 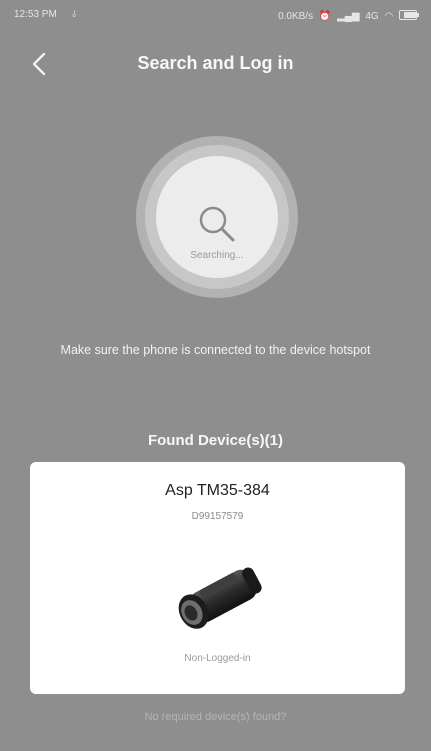 What do you see at coordinates (372, 16) in the screenshot?
I see `network-type: 4G` at bounding box center [372, 16].